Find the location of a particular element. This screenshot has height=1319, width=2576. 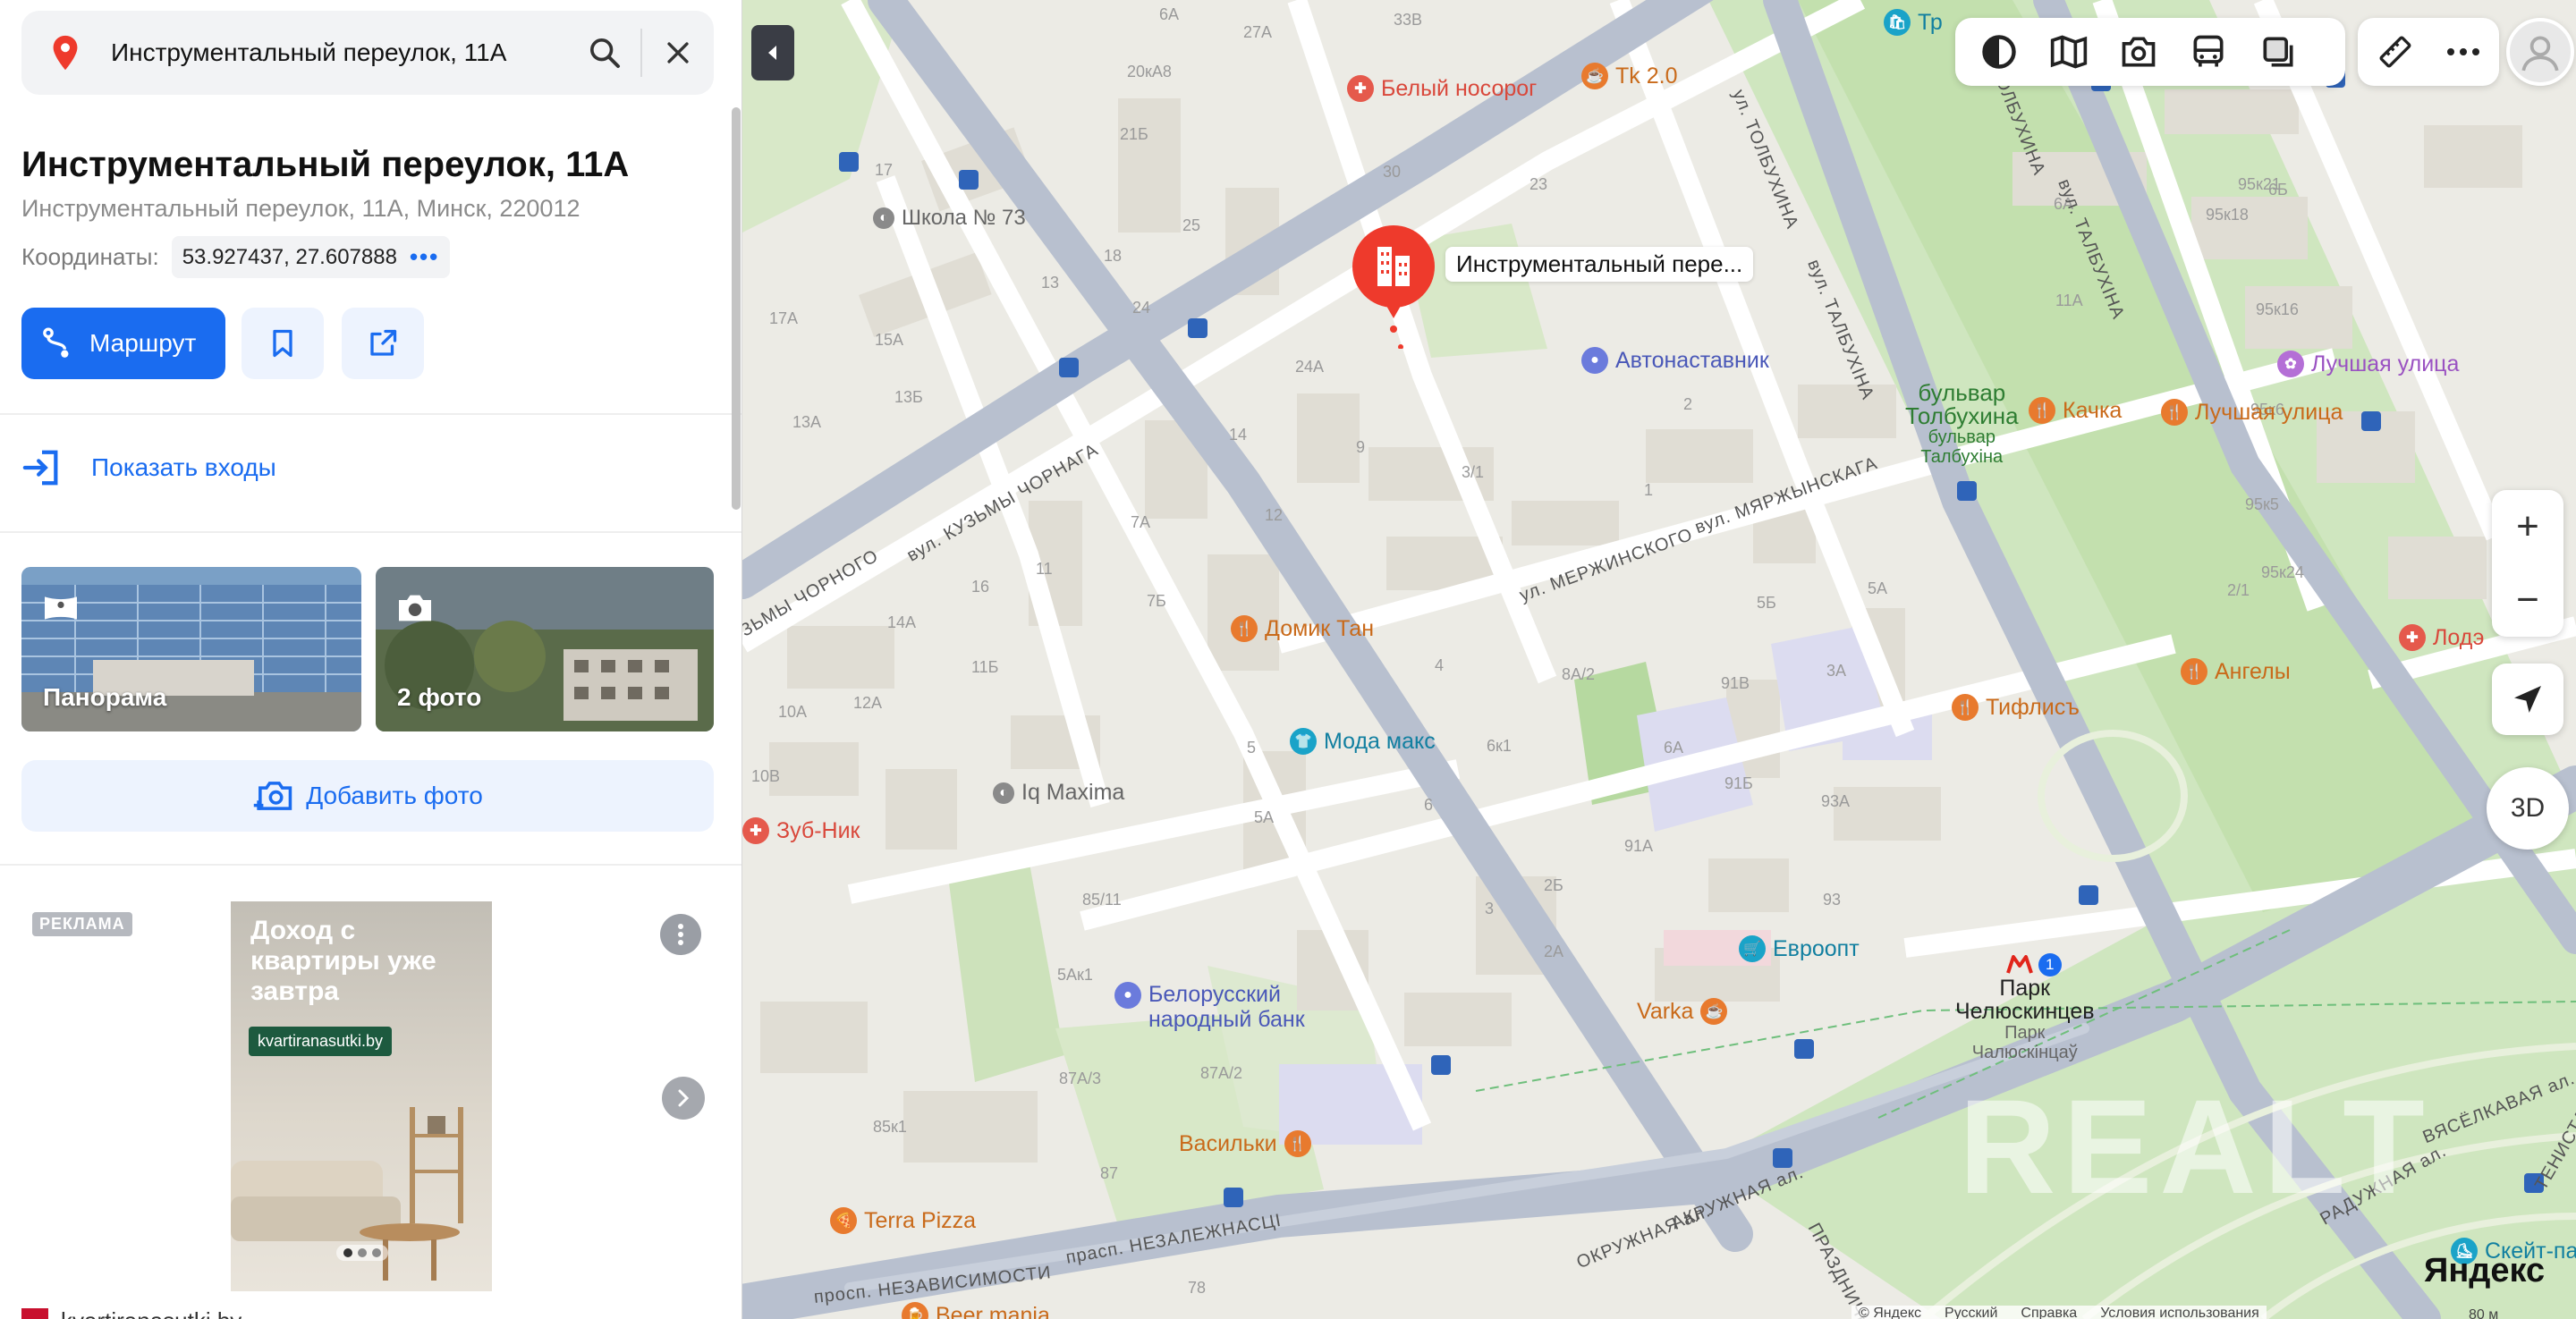

house-number: 24А is located at coordinates (1310, 367).